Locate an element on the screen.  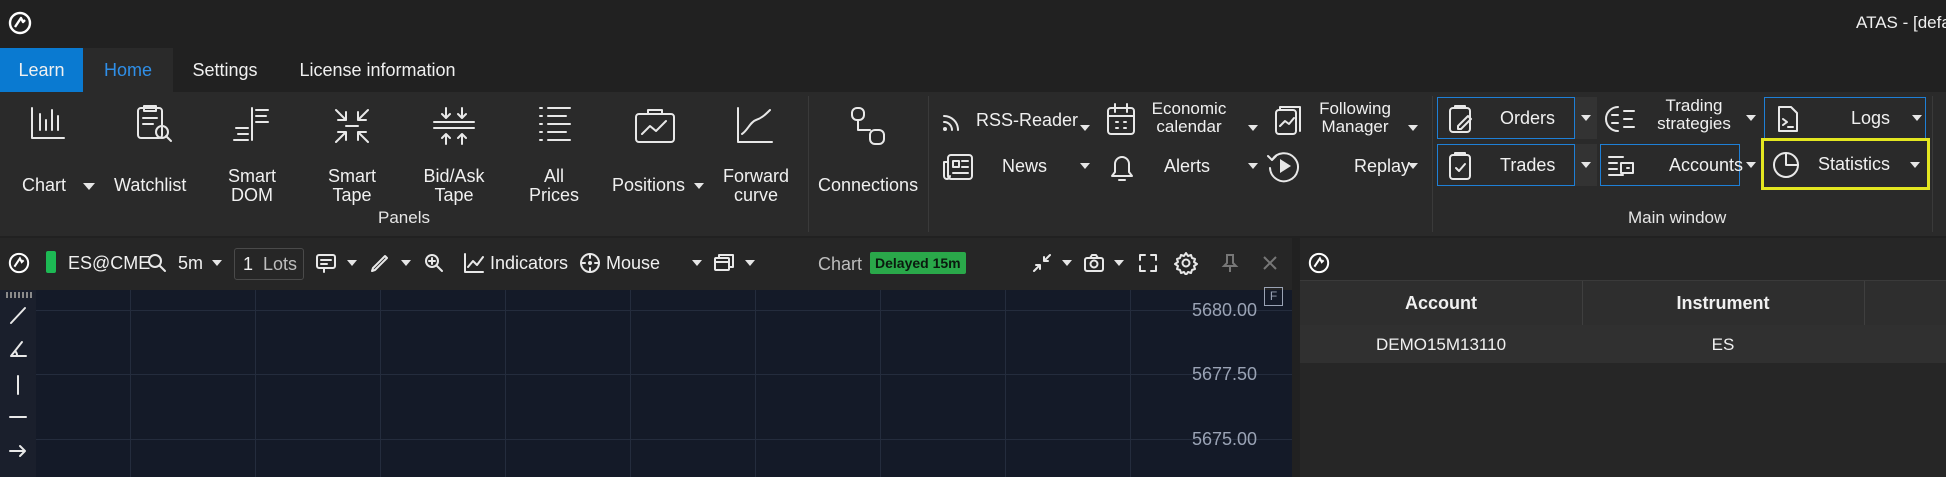
smart-tape-label: Smart Tape is located at coordinates (352, 186).